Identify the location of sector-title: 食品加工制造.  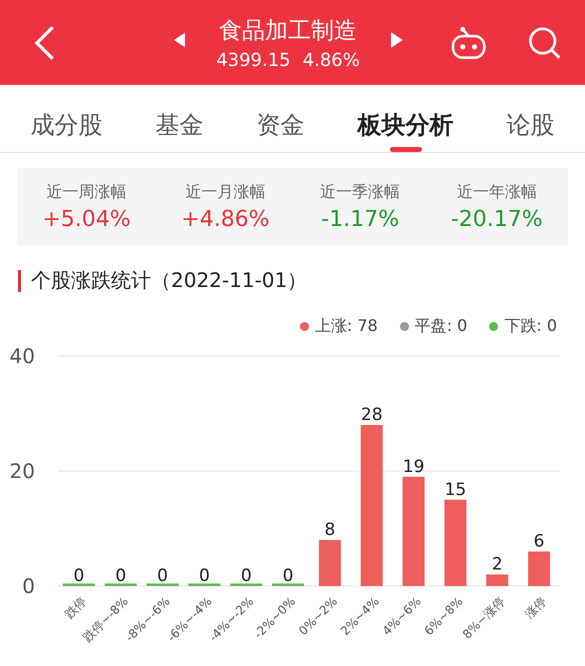
(288, 31).